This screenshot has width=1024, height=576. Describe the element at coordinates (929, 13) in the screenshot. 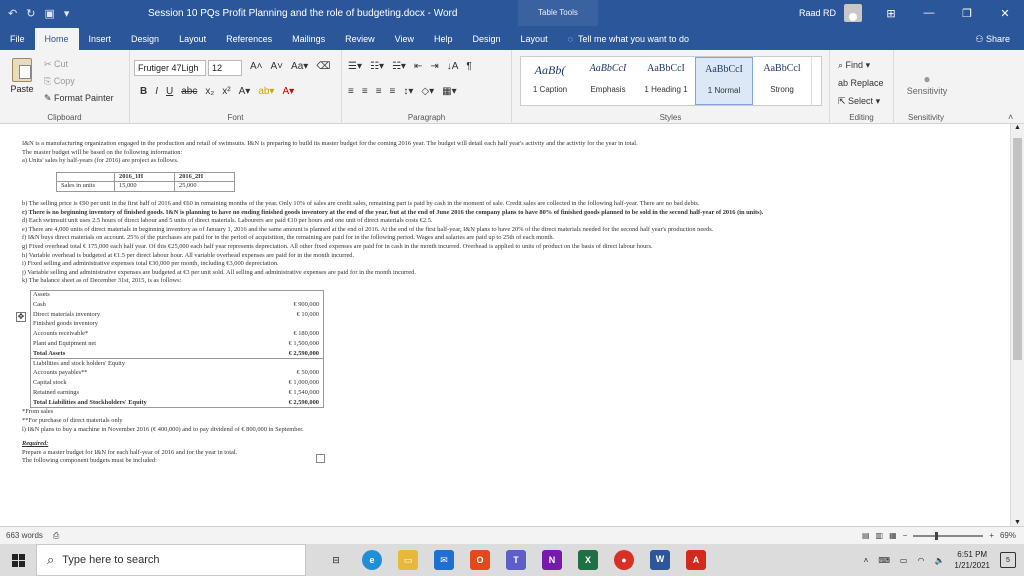

I see `minimize-icon: —` at that location.